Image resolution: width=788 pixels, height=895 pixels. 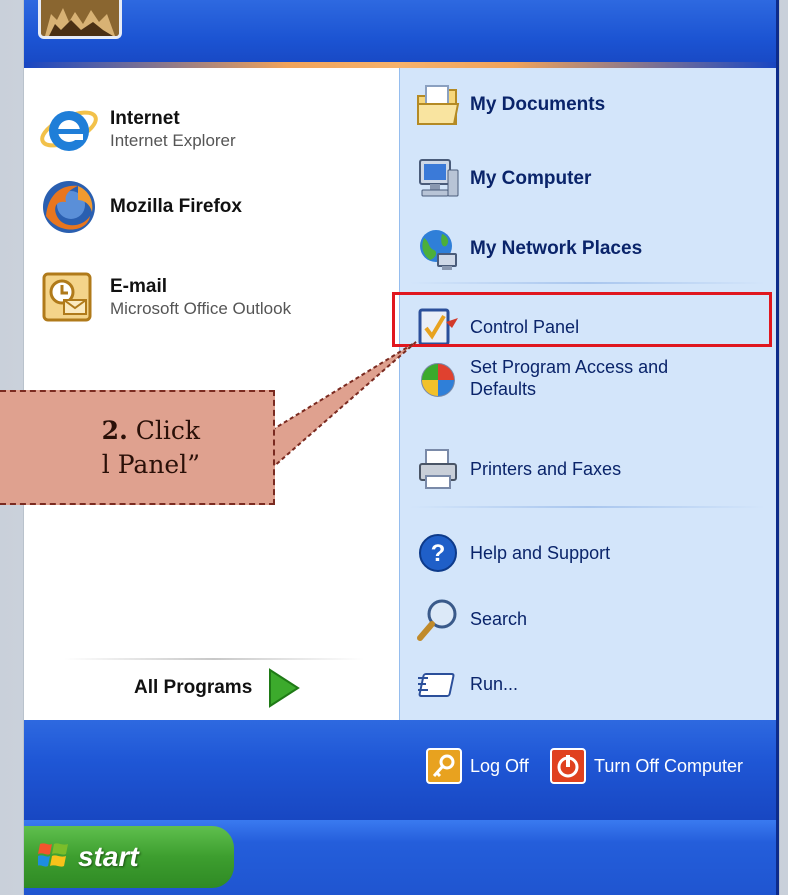 I want to click on callout-text: 2. Click l Panel”, so click(x=100, y=448).